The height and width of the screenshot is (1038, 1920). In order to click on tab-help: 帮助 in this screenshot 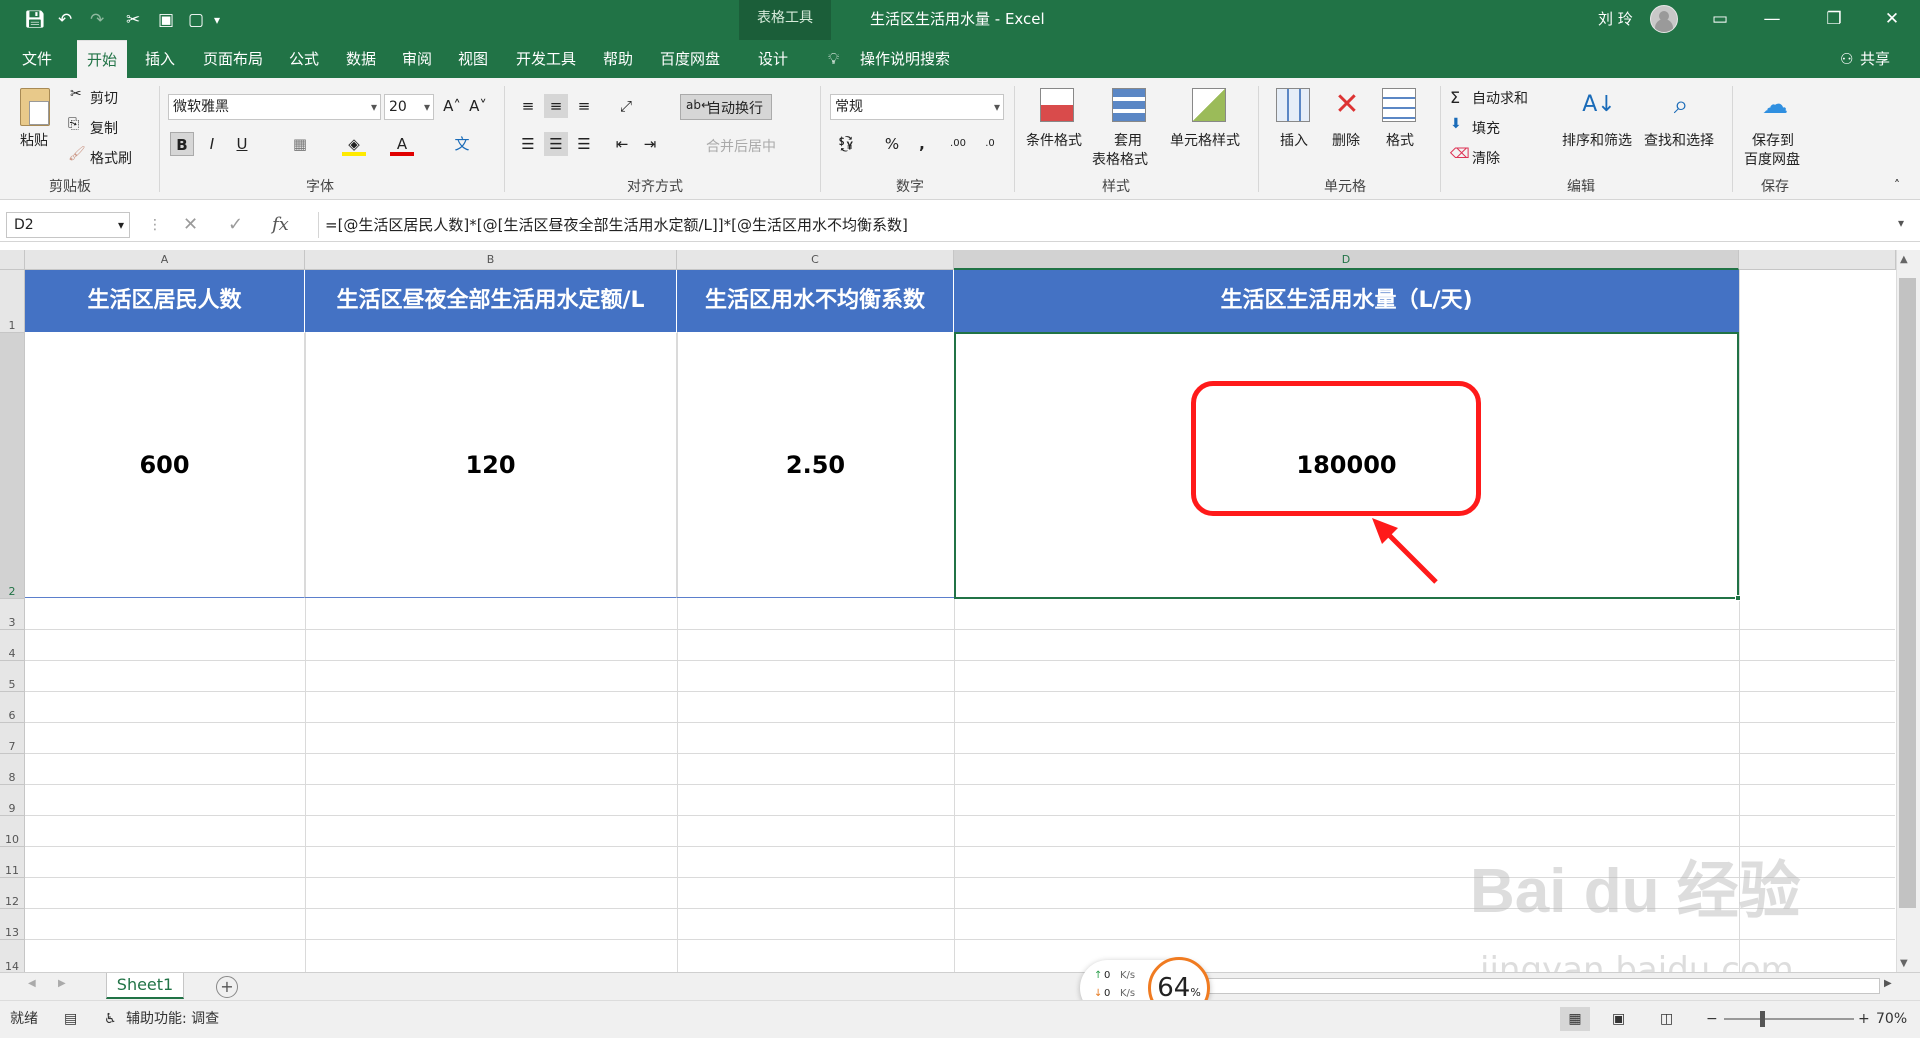, I will do `click(618, 59)`.